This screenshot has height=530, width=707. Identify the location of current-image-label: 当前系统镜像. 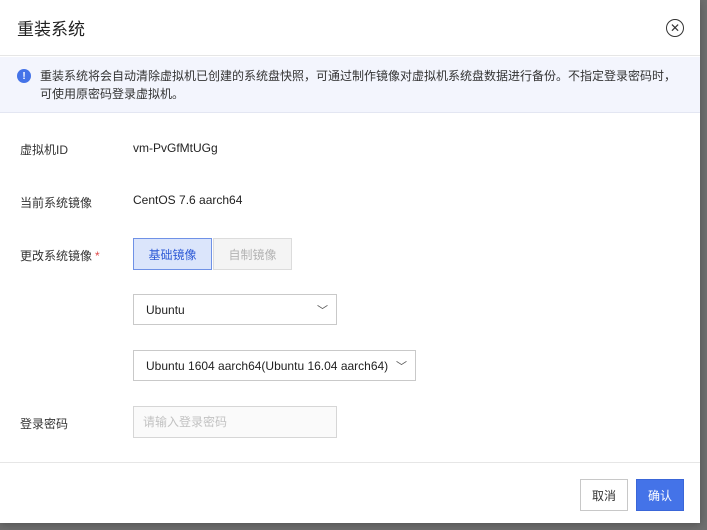
(56, 203).